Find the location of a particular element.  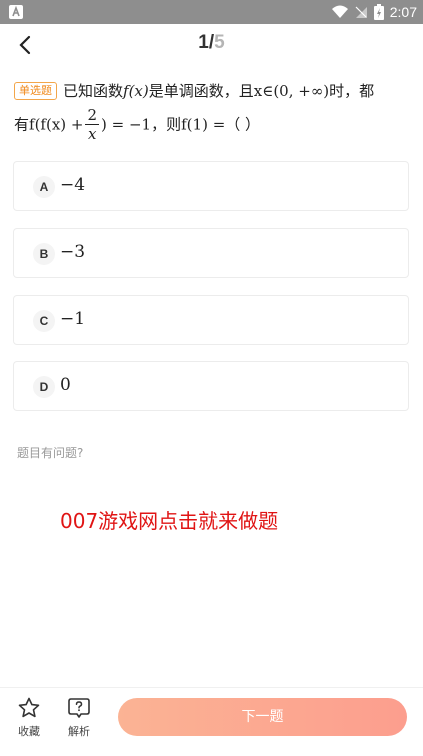

question-text-1: 已知函数 is located at coordinates (93, 91).